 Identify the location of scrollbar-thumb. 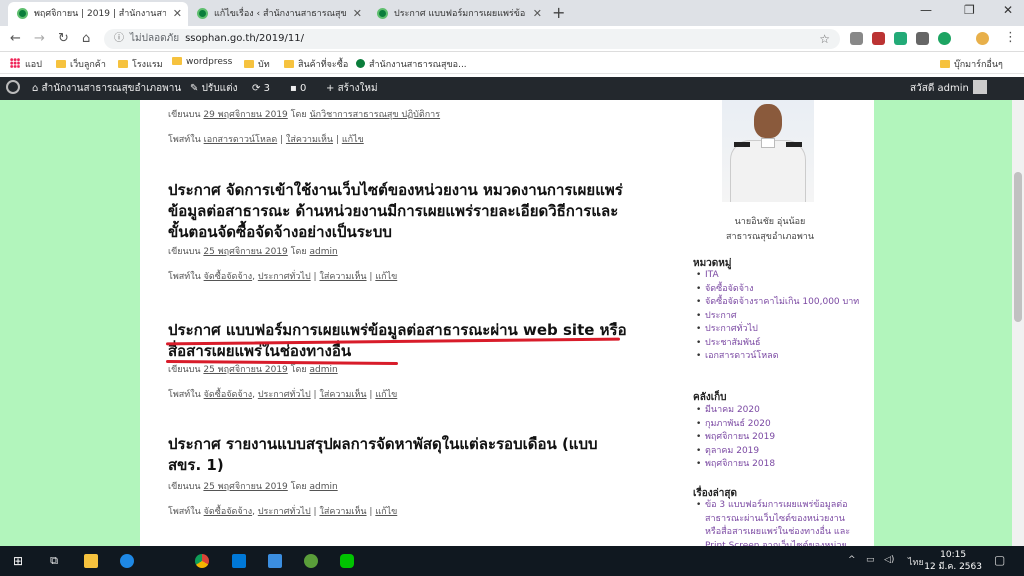
(1018, 247).